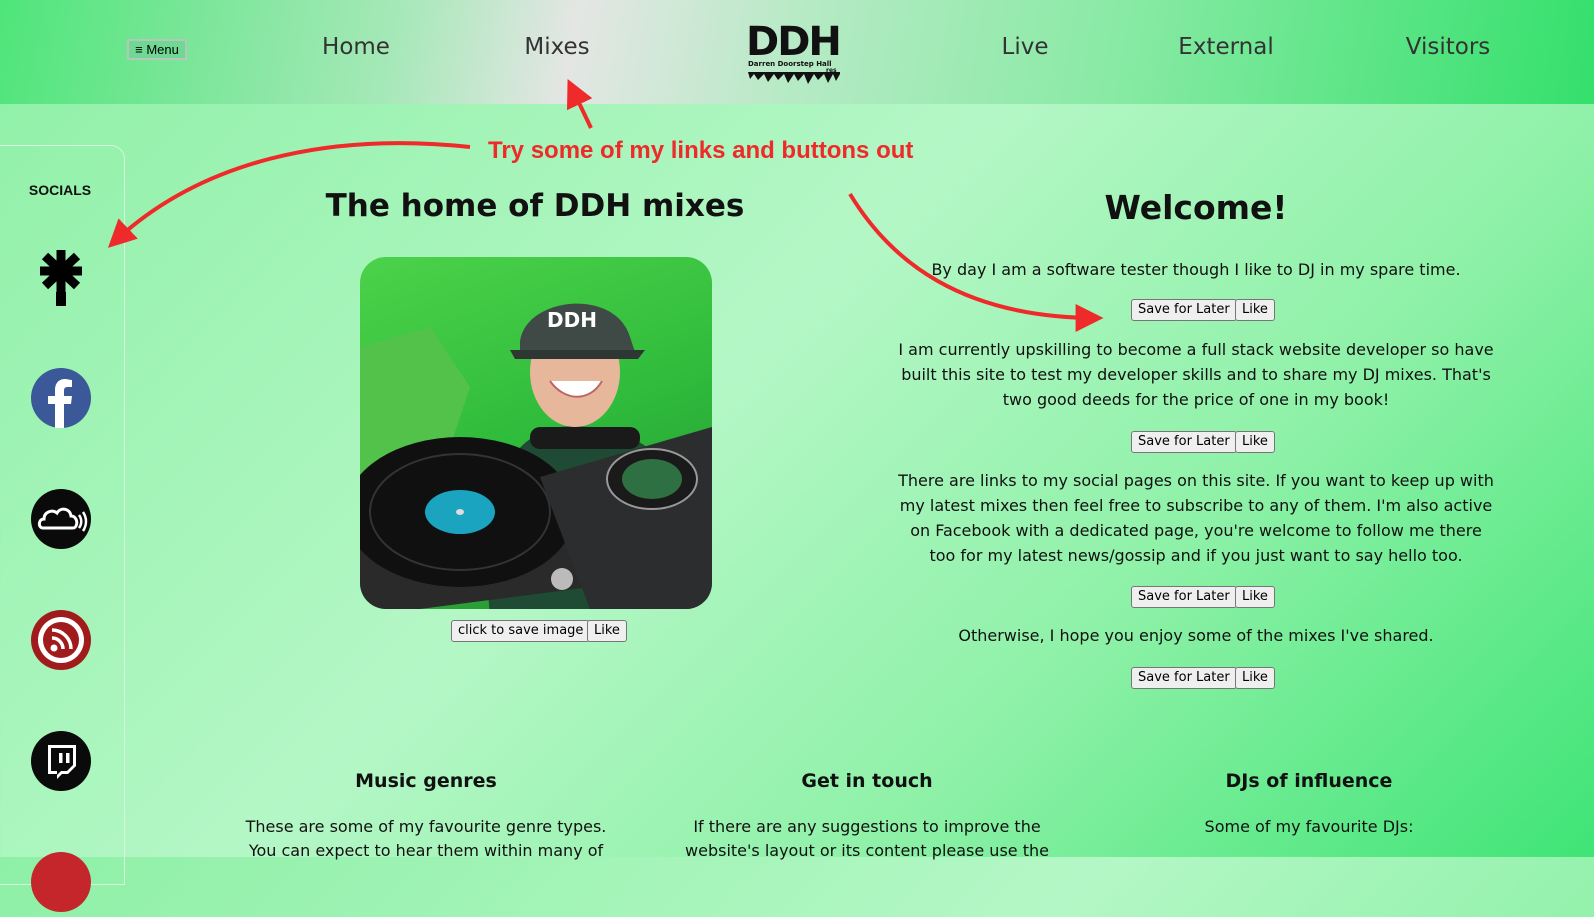 The image size is (1594, 917). I want to click on socials-title: SOCIALS, so click(60, 190).